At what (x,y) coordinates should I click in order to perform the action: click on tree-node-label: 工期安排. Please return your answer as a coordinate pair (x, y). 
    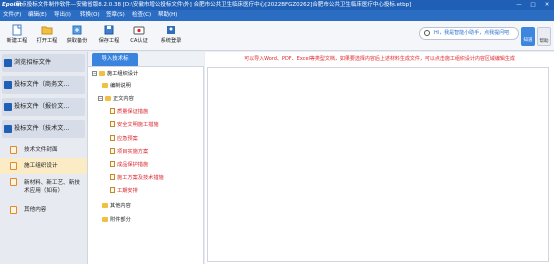
    Looking at the image, I should click on (127, 191).